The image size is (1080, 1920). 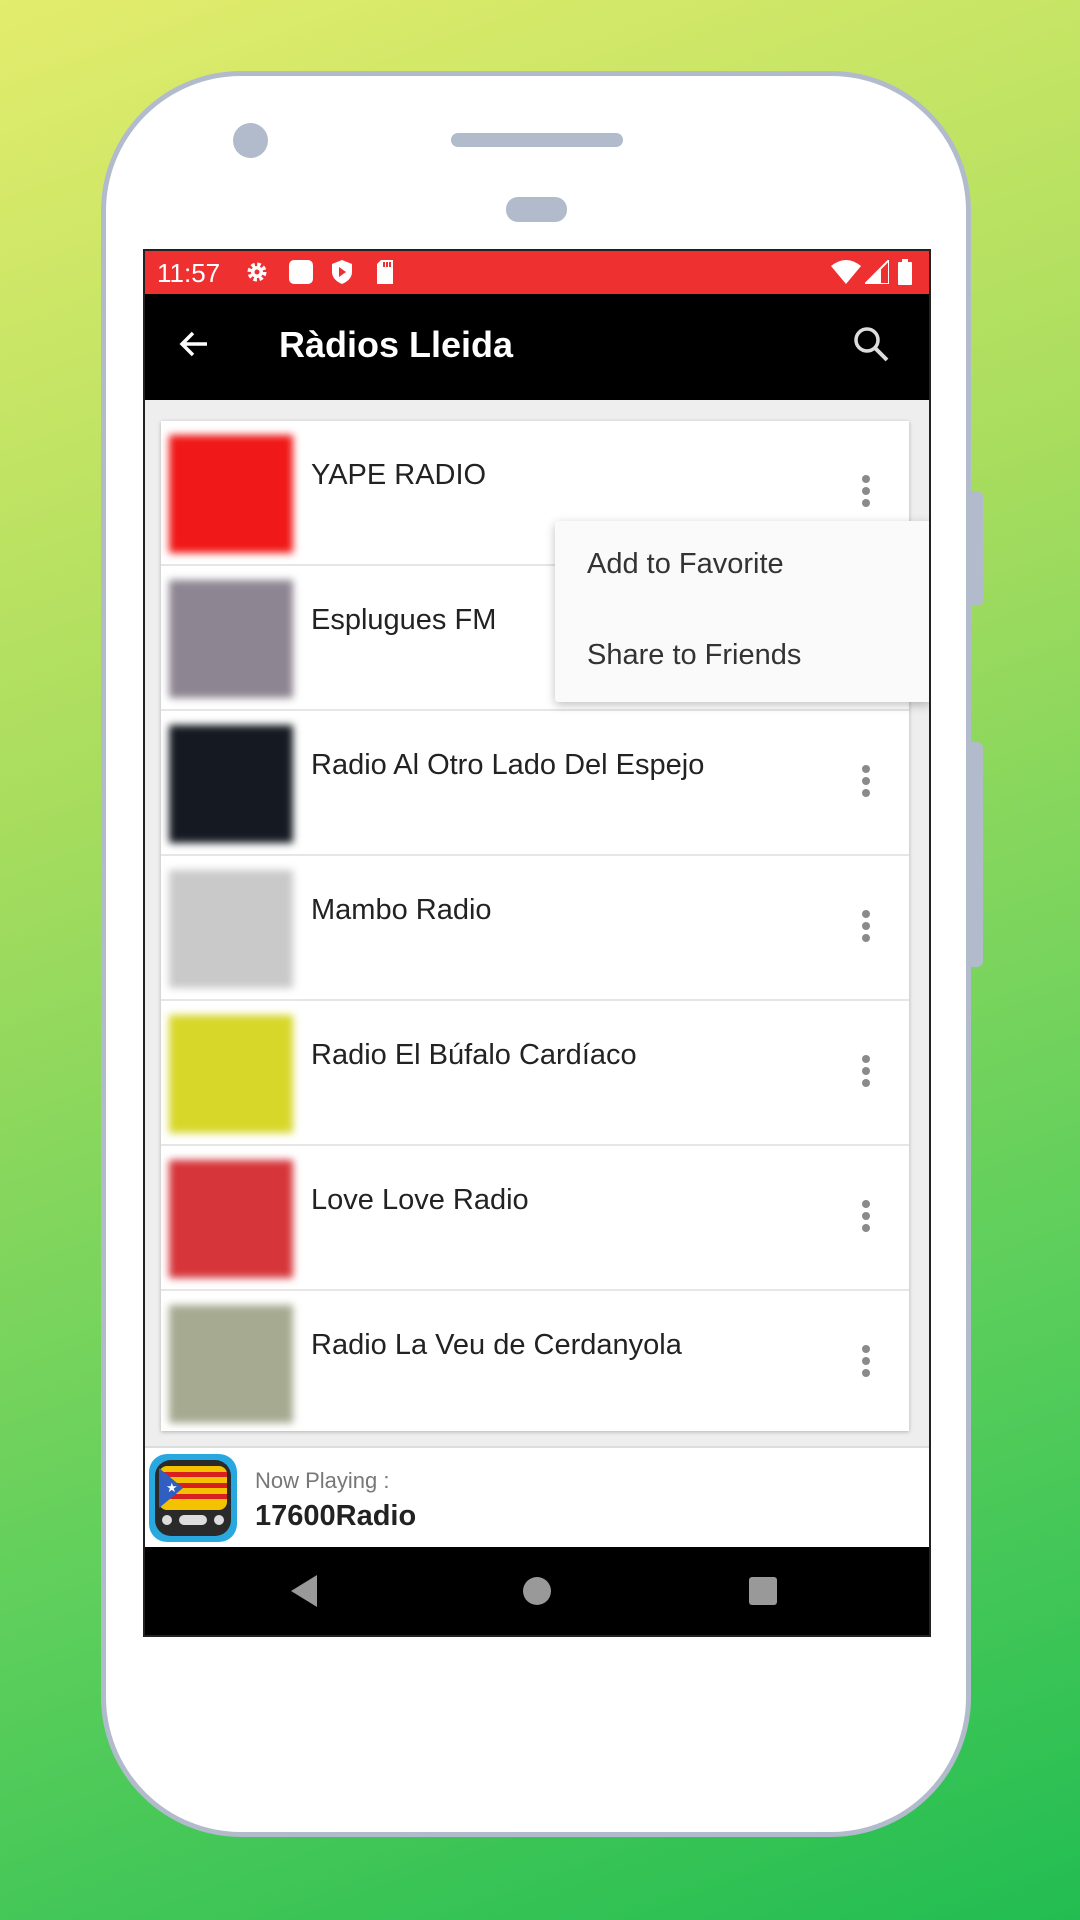 I want to click on front-camera, so click(x=250, y=140).